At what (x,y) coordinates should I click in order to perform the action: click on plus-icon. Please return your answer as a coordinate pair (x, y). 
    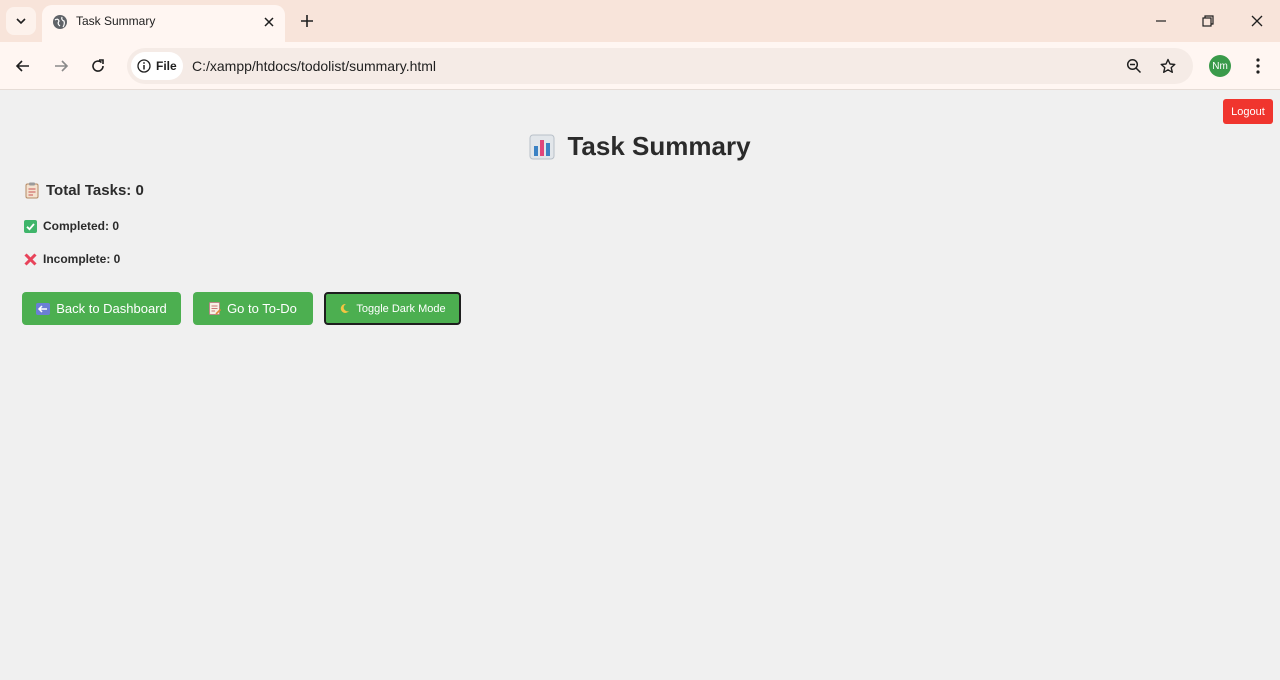
    Looking at the image, I should click on (307, 21).